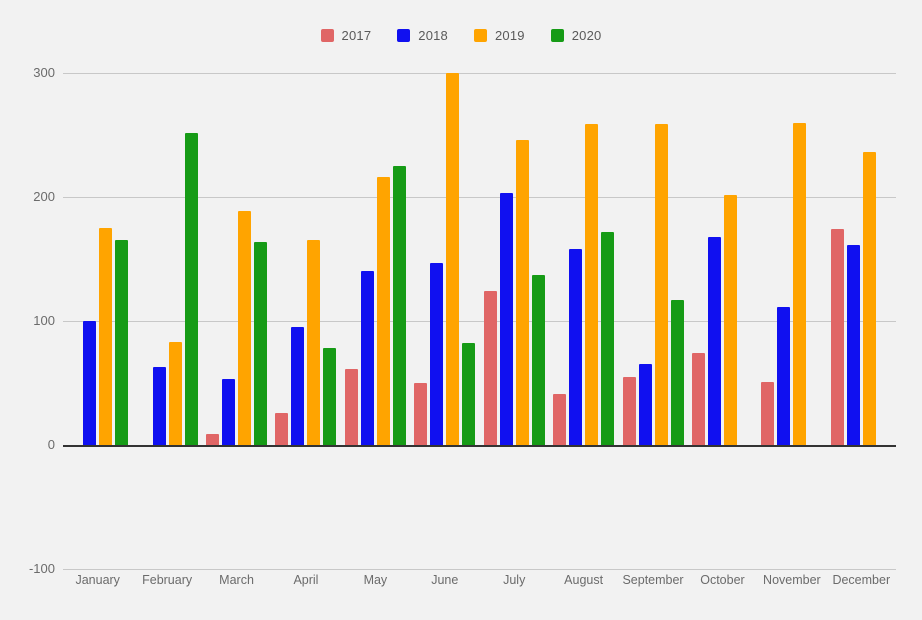 This screenshot has height=620, width=922. I want to click on bar-2018-February, so click(159, 405).